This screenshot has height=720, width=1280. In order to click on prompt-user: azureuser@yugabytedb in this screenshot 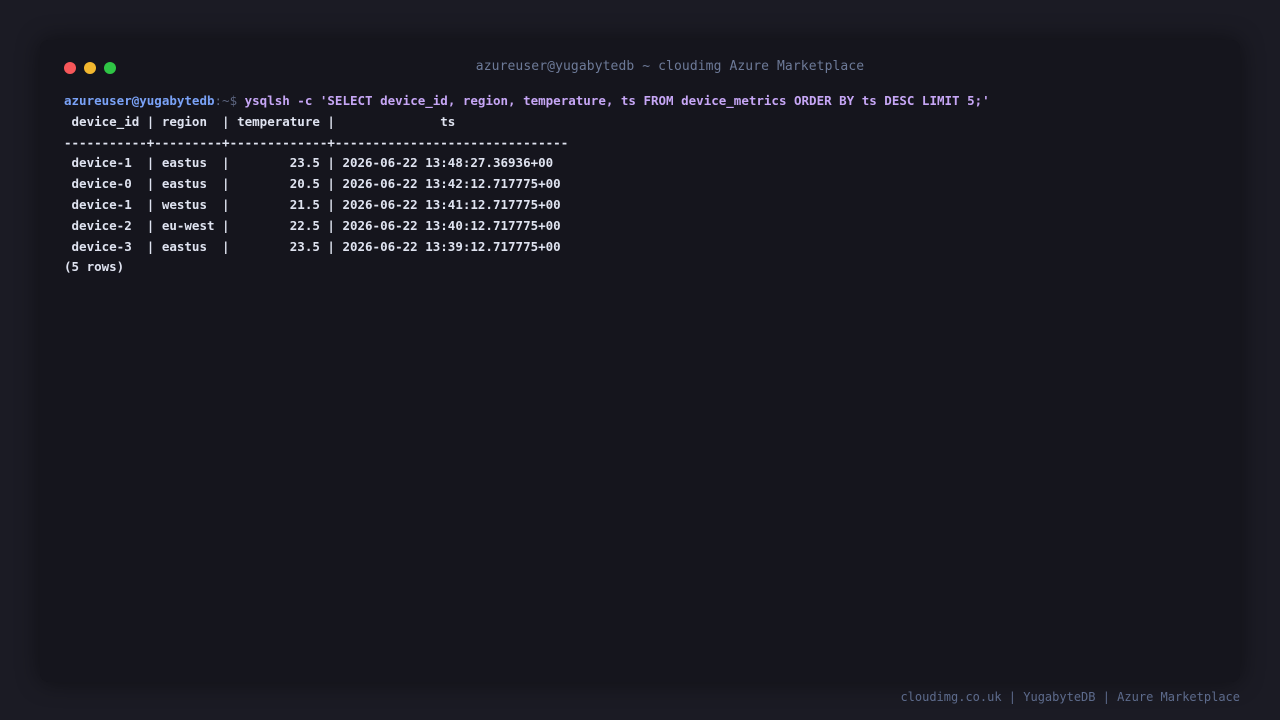, I will do `click(139, 100)`.